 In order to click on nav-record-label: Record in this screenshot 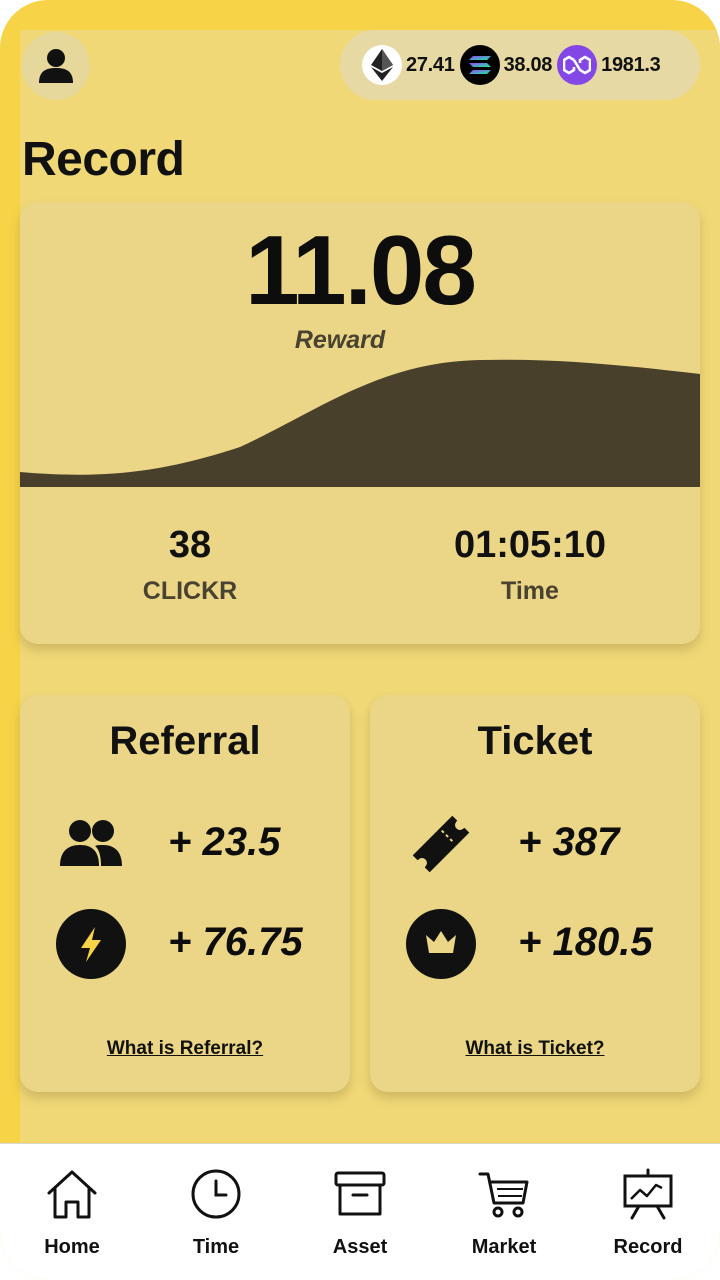, I will do `click(648, 1247)`.